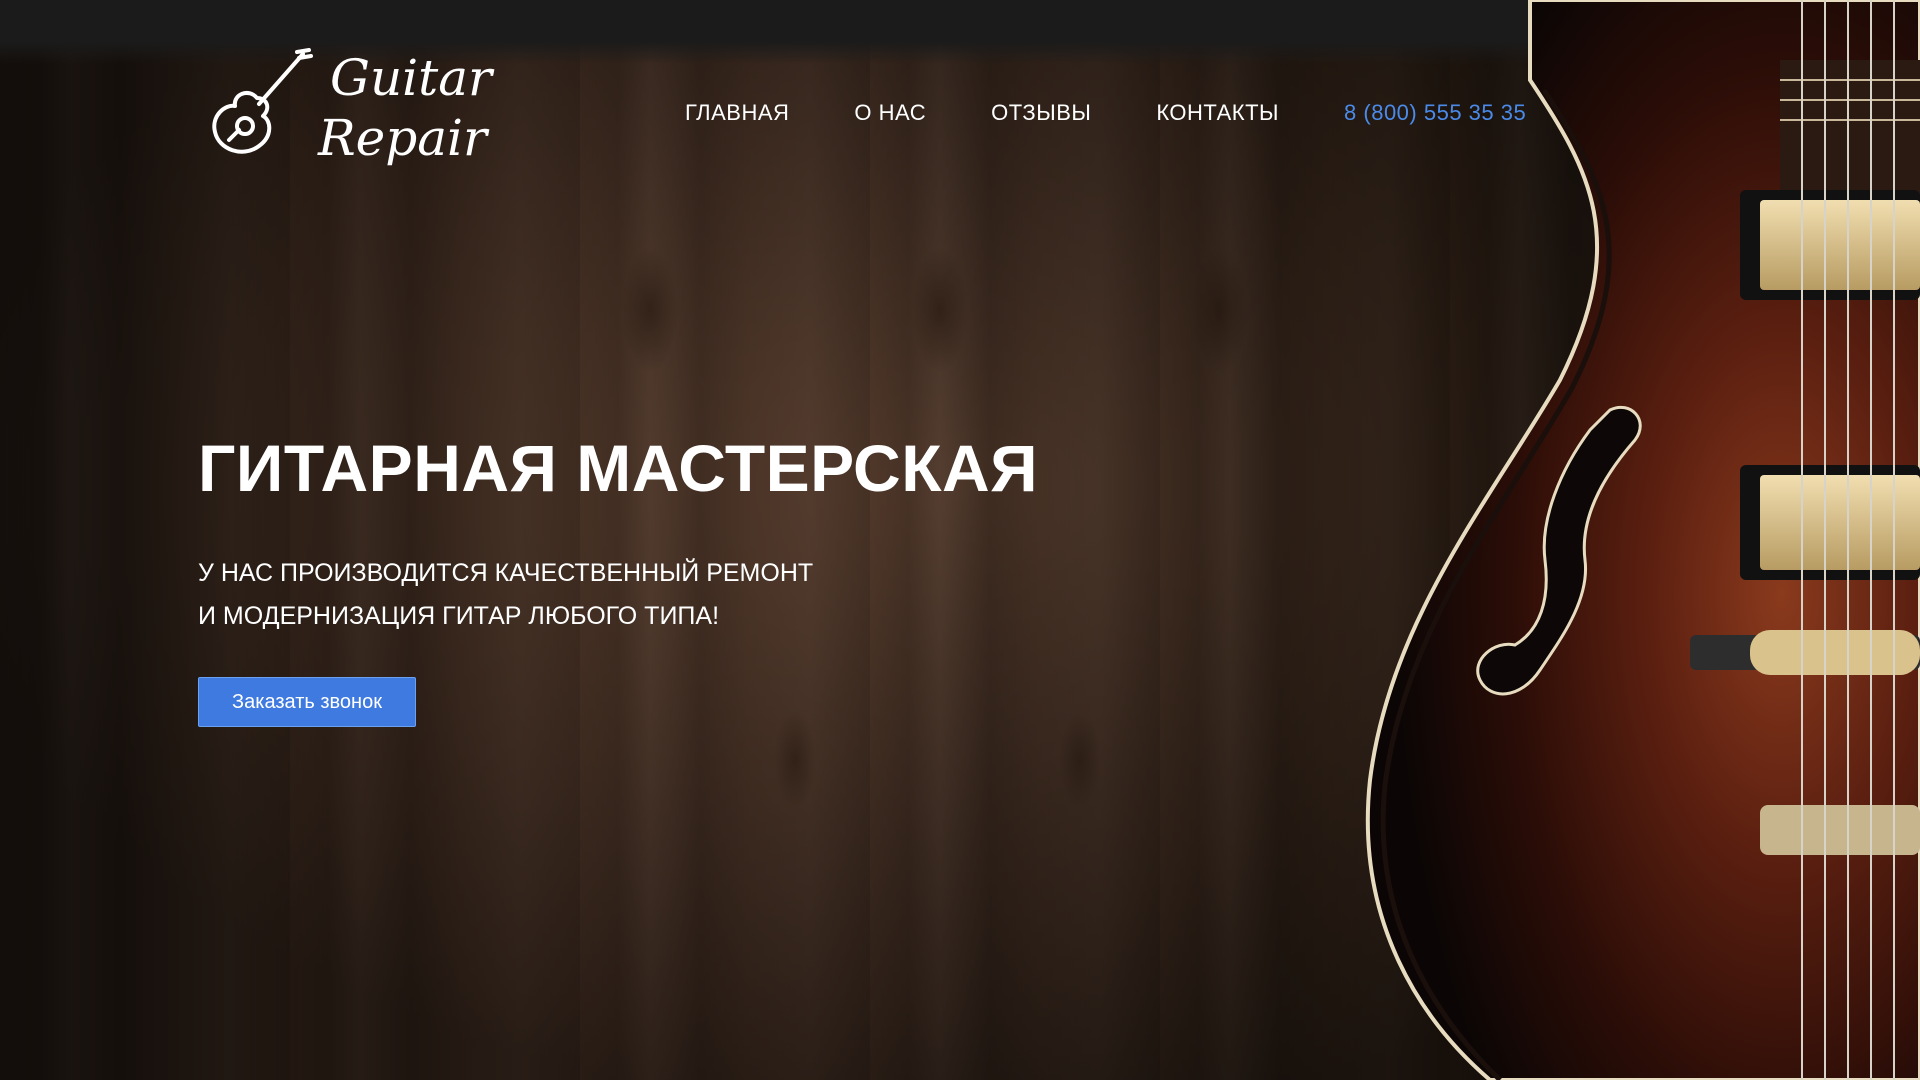 This screenshot has width=1920, height=1080. Describe the element at coordinates (402, 138) in the screenshot. I see `logo-line-2: Repair` at that location.